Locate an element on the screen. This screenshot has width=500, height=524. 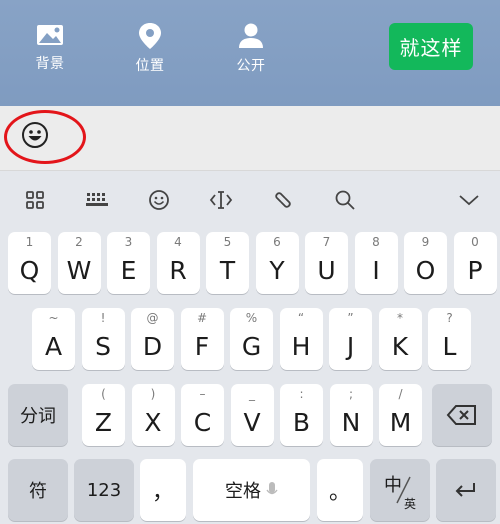
comma-key: ， is located at coordinates (163, 490).